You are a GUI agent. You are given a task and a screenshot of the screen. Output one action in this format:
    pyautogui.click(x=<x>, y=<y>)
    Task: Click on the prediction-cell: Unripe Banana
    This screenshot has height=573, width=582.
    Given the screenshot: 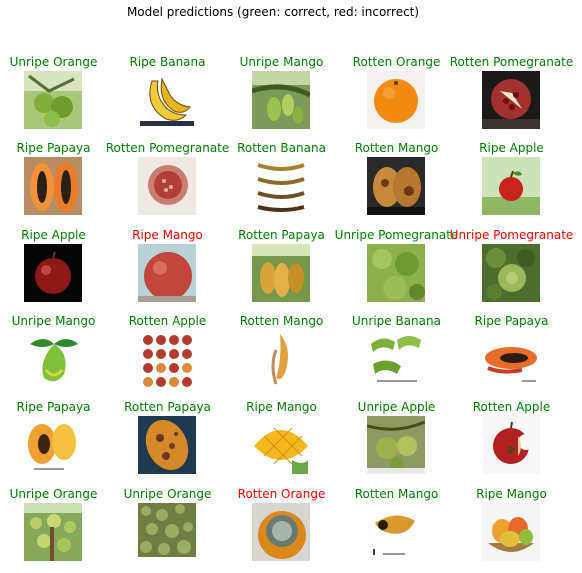 What is the action you would take?
    pyautogui.click(x=396, y=357)
    